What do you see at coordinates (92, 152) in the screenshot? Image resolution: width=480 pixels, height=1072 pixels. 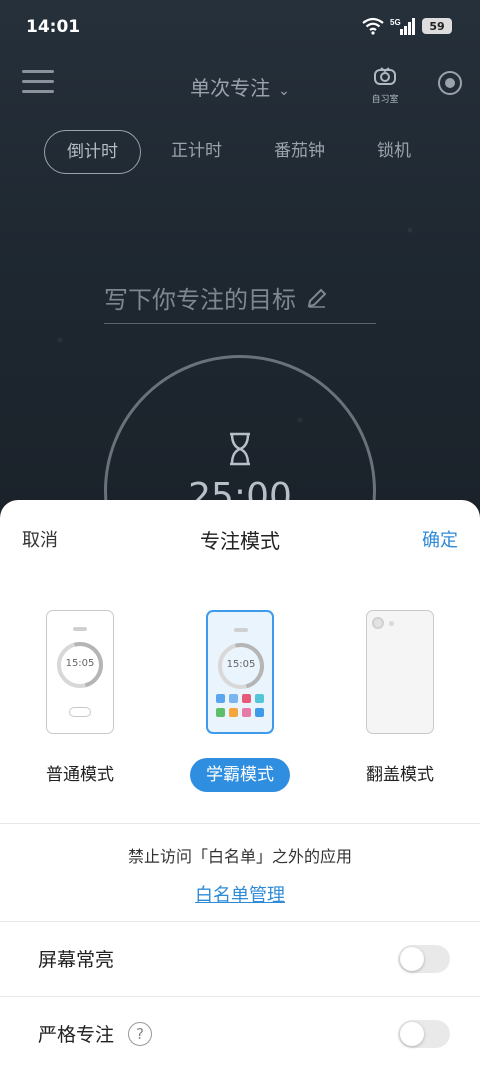 I see `tab-countdown: 倒计时` at bounding box center [92, 152].